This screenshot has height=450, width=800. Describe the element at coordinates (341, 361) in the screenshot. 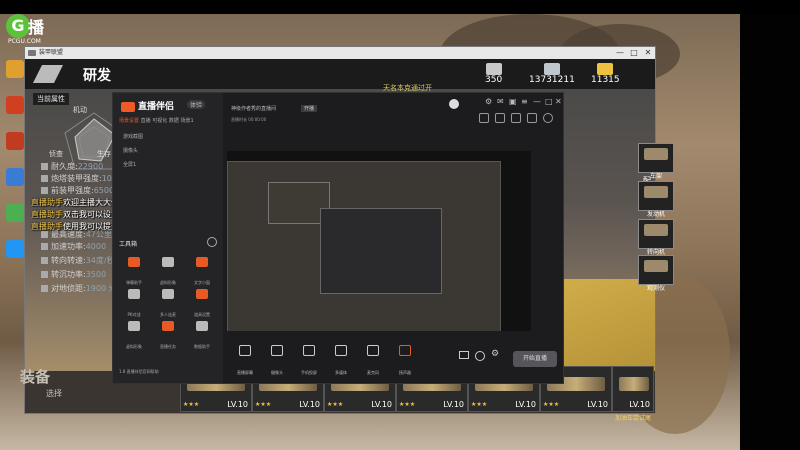

I see `add-media-button: 多媒体` at that location.